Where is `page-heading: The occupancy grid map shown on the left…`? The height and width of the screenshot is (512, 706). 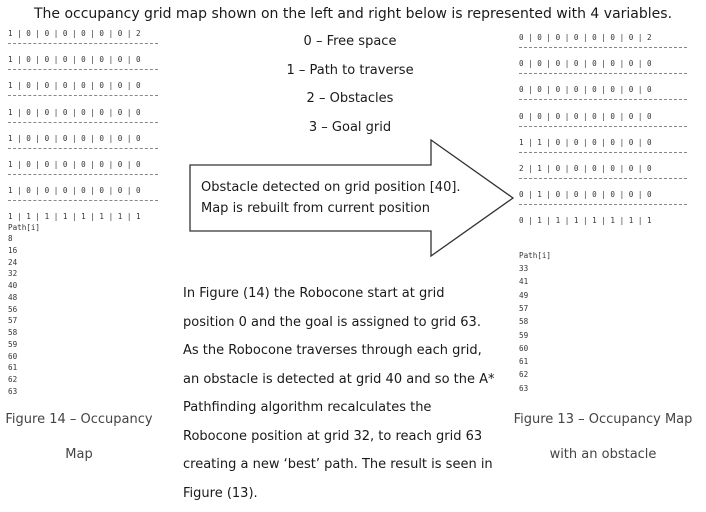
page-heading: The occupancy grid map shown on the left… is located at coordinates (353, 14).